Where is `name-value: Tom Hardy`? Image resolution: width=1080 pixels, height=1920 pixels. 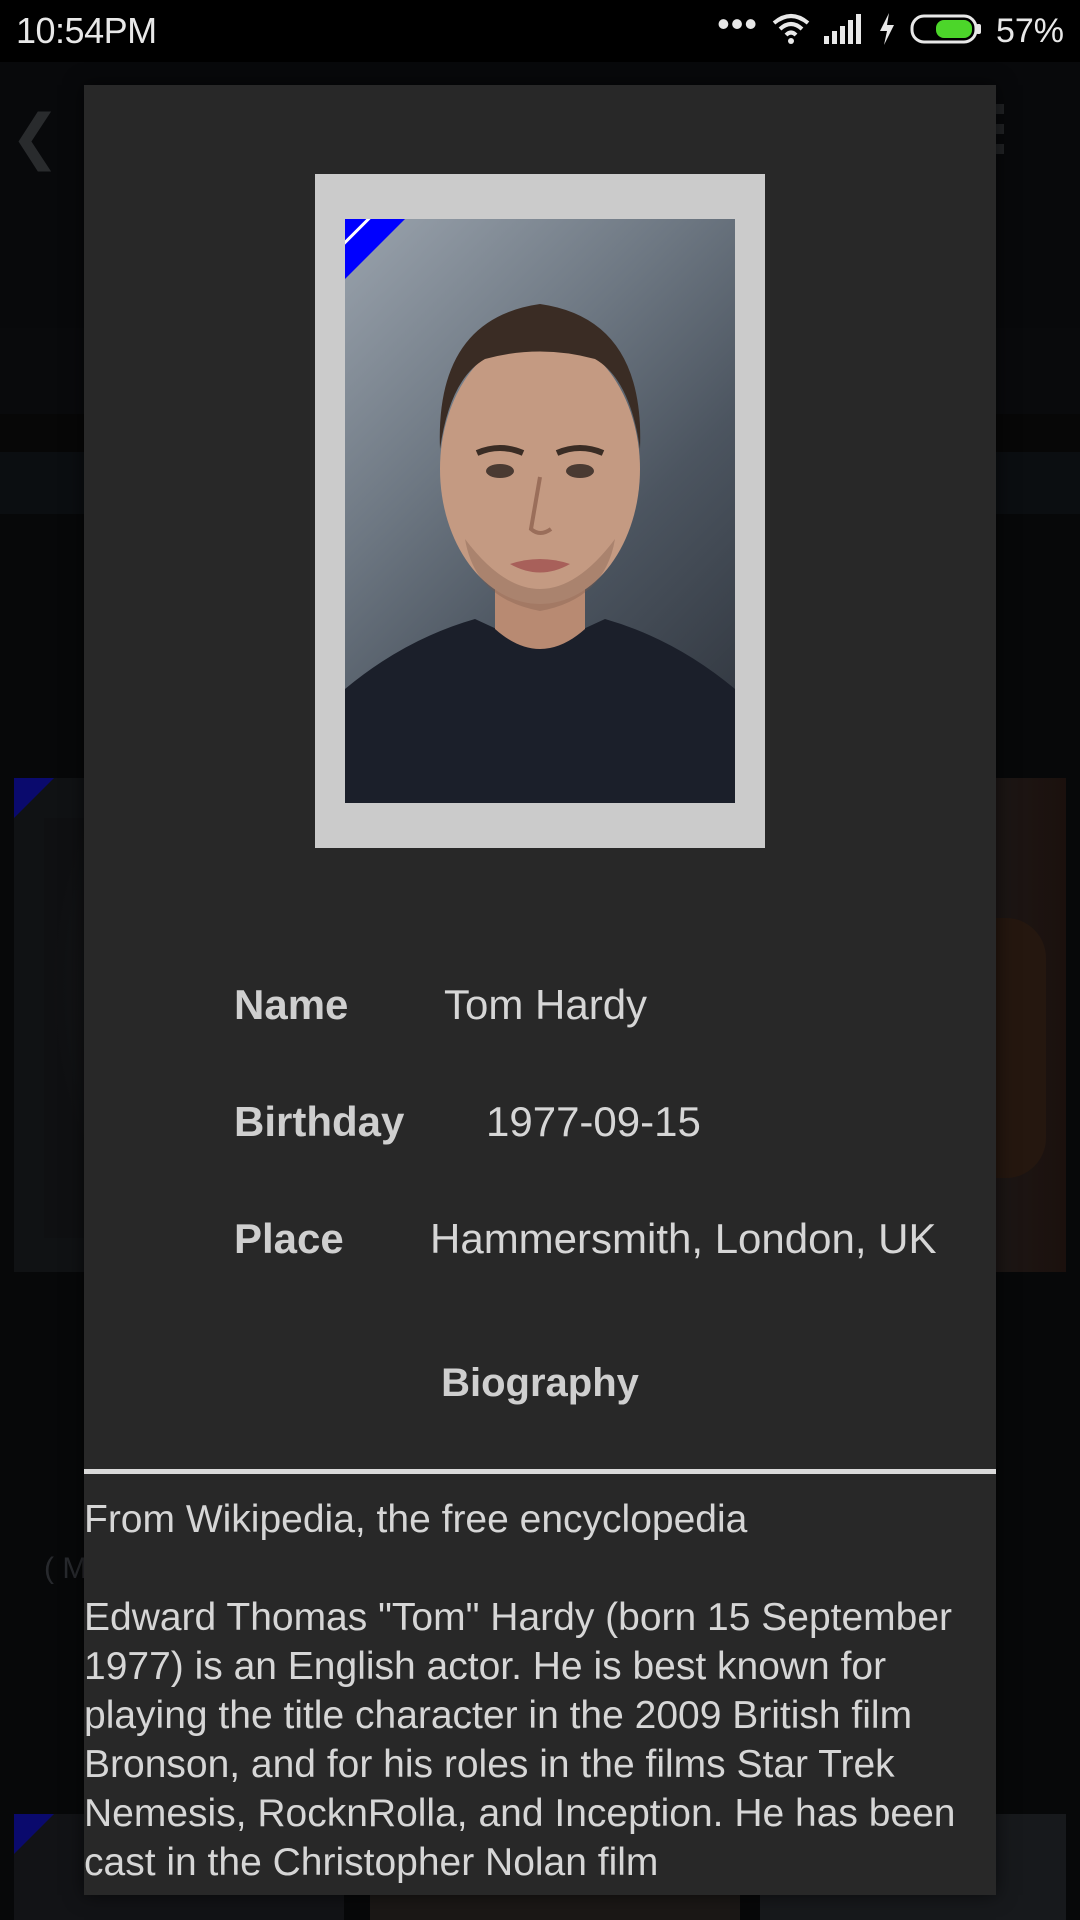 name-value: Tom Hardy is located at coordinates (546, 1004).